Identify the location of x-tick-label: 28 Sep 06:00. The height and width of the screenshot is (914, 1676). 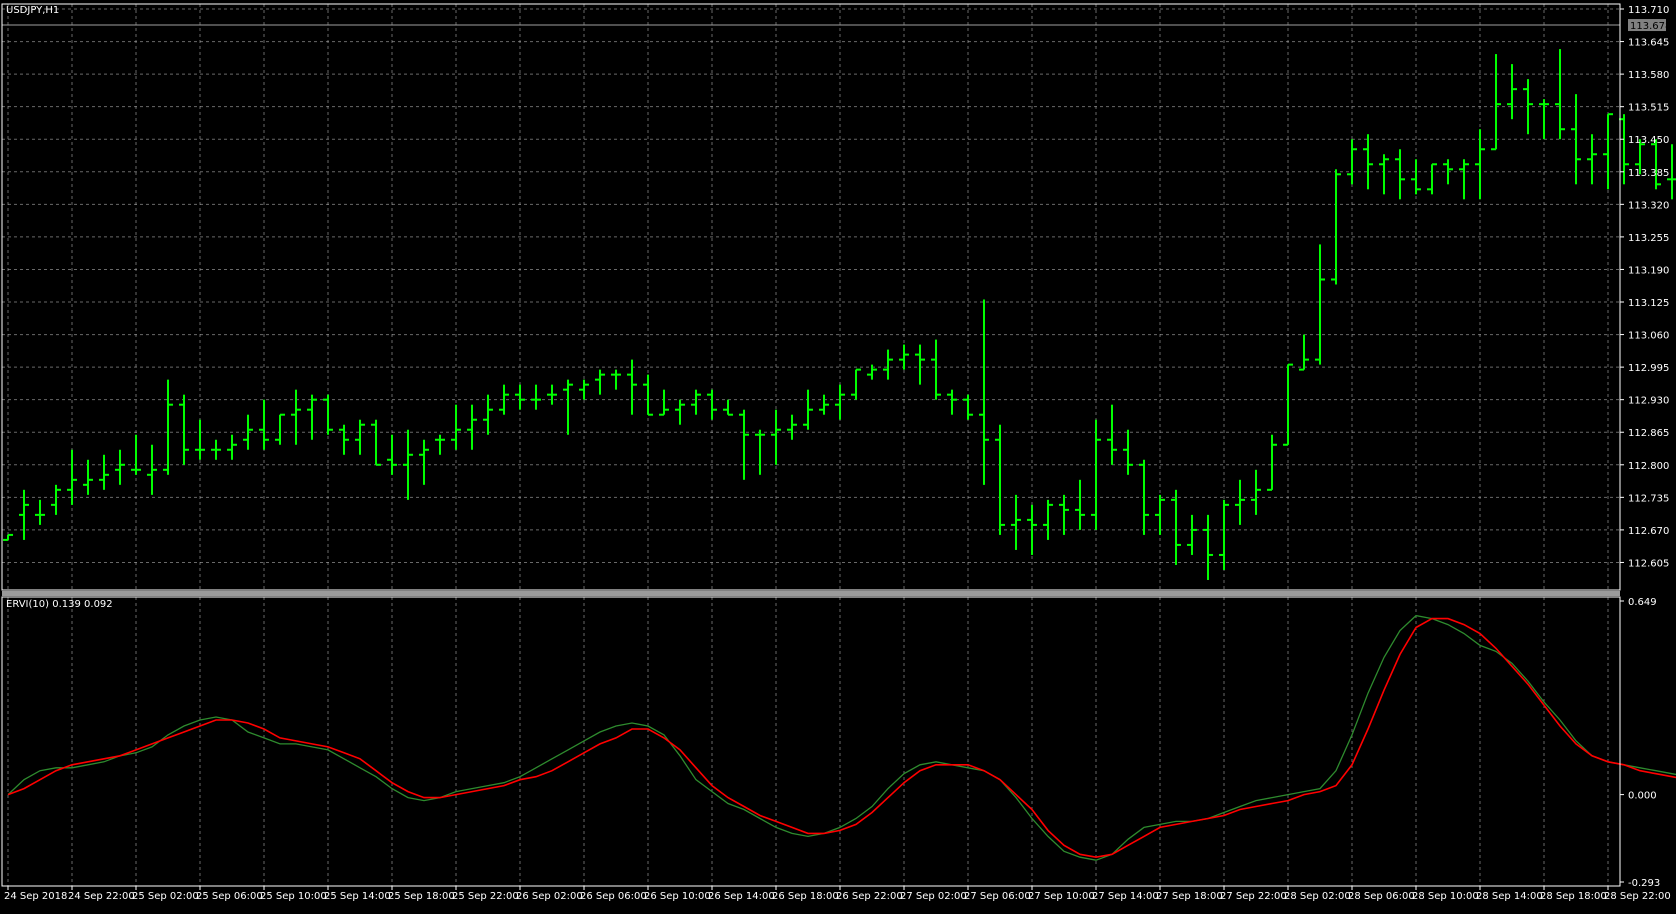
(1381, 896).